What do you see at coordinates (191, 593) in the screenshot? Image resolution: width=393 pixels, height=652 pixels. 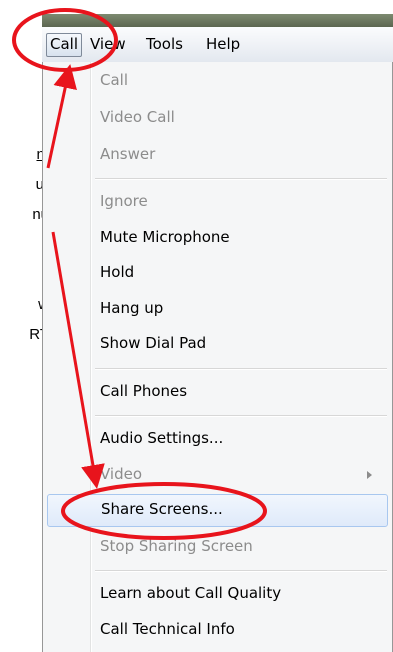 I see `menu-item-label: Learn about Call Quality` at bounding box center [191, 593].